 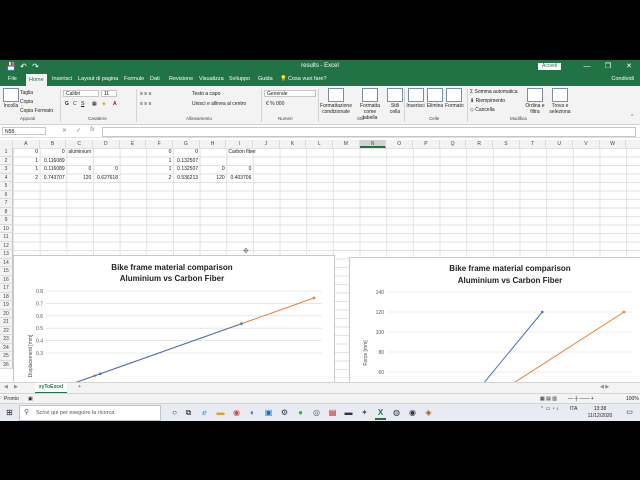 What do you see at coordinates (533, 144) in the screenshot?
I see `column-header-t: T` at bounding box center [533, 144].